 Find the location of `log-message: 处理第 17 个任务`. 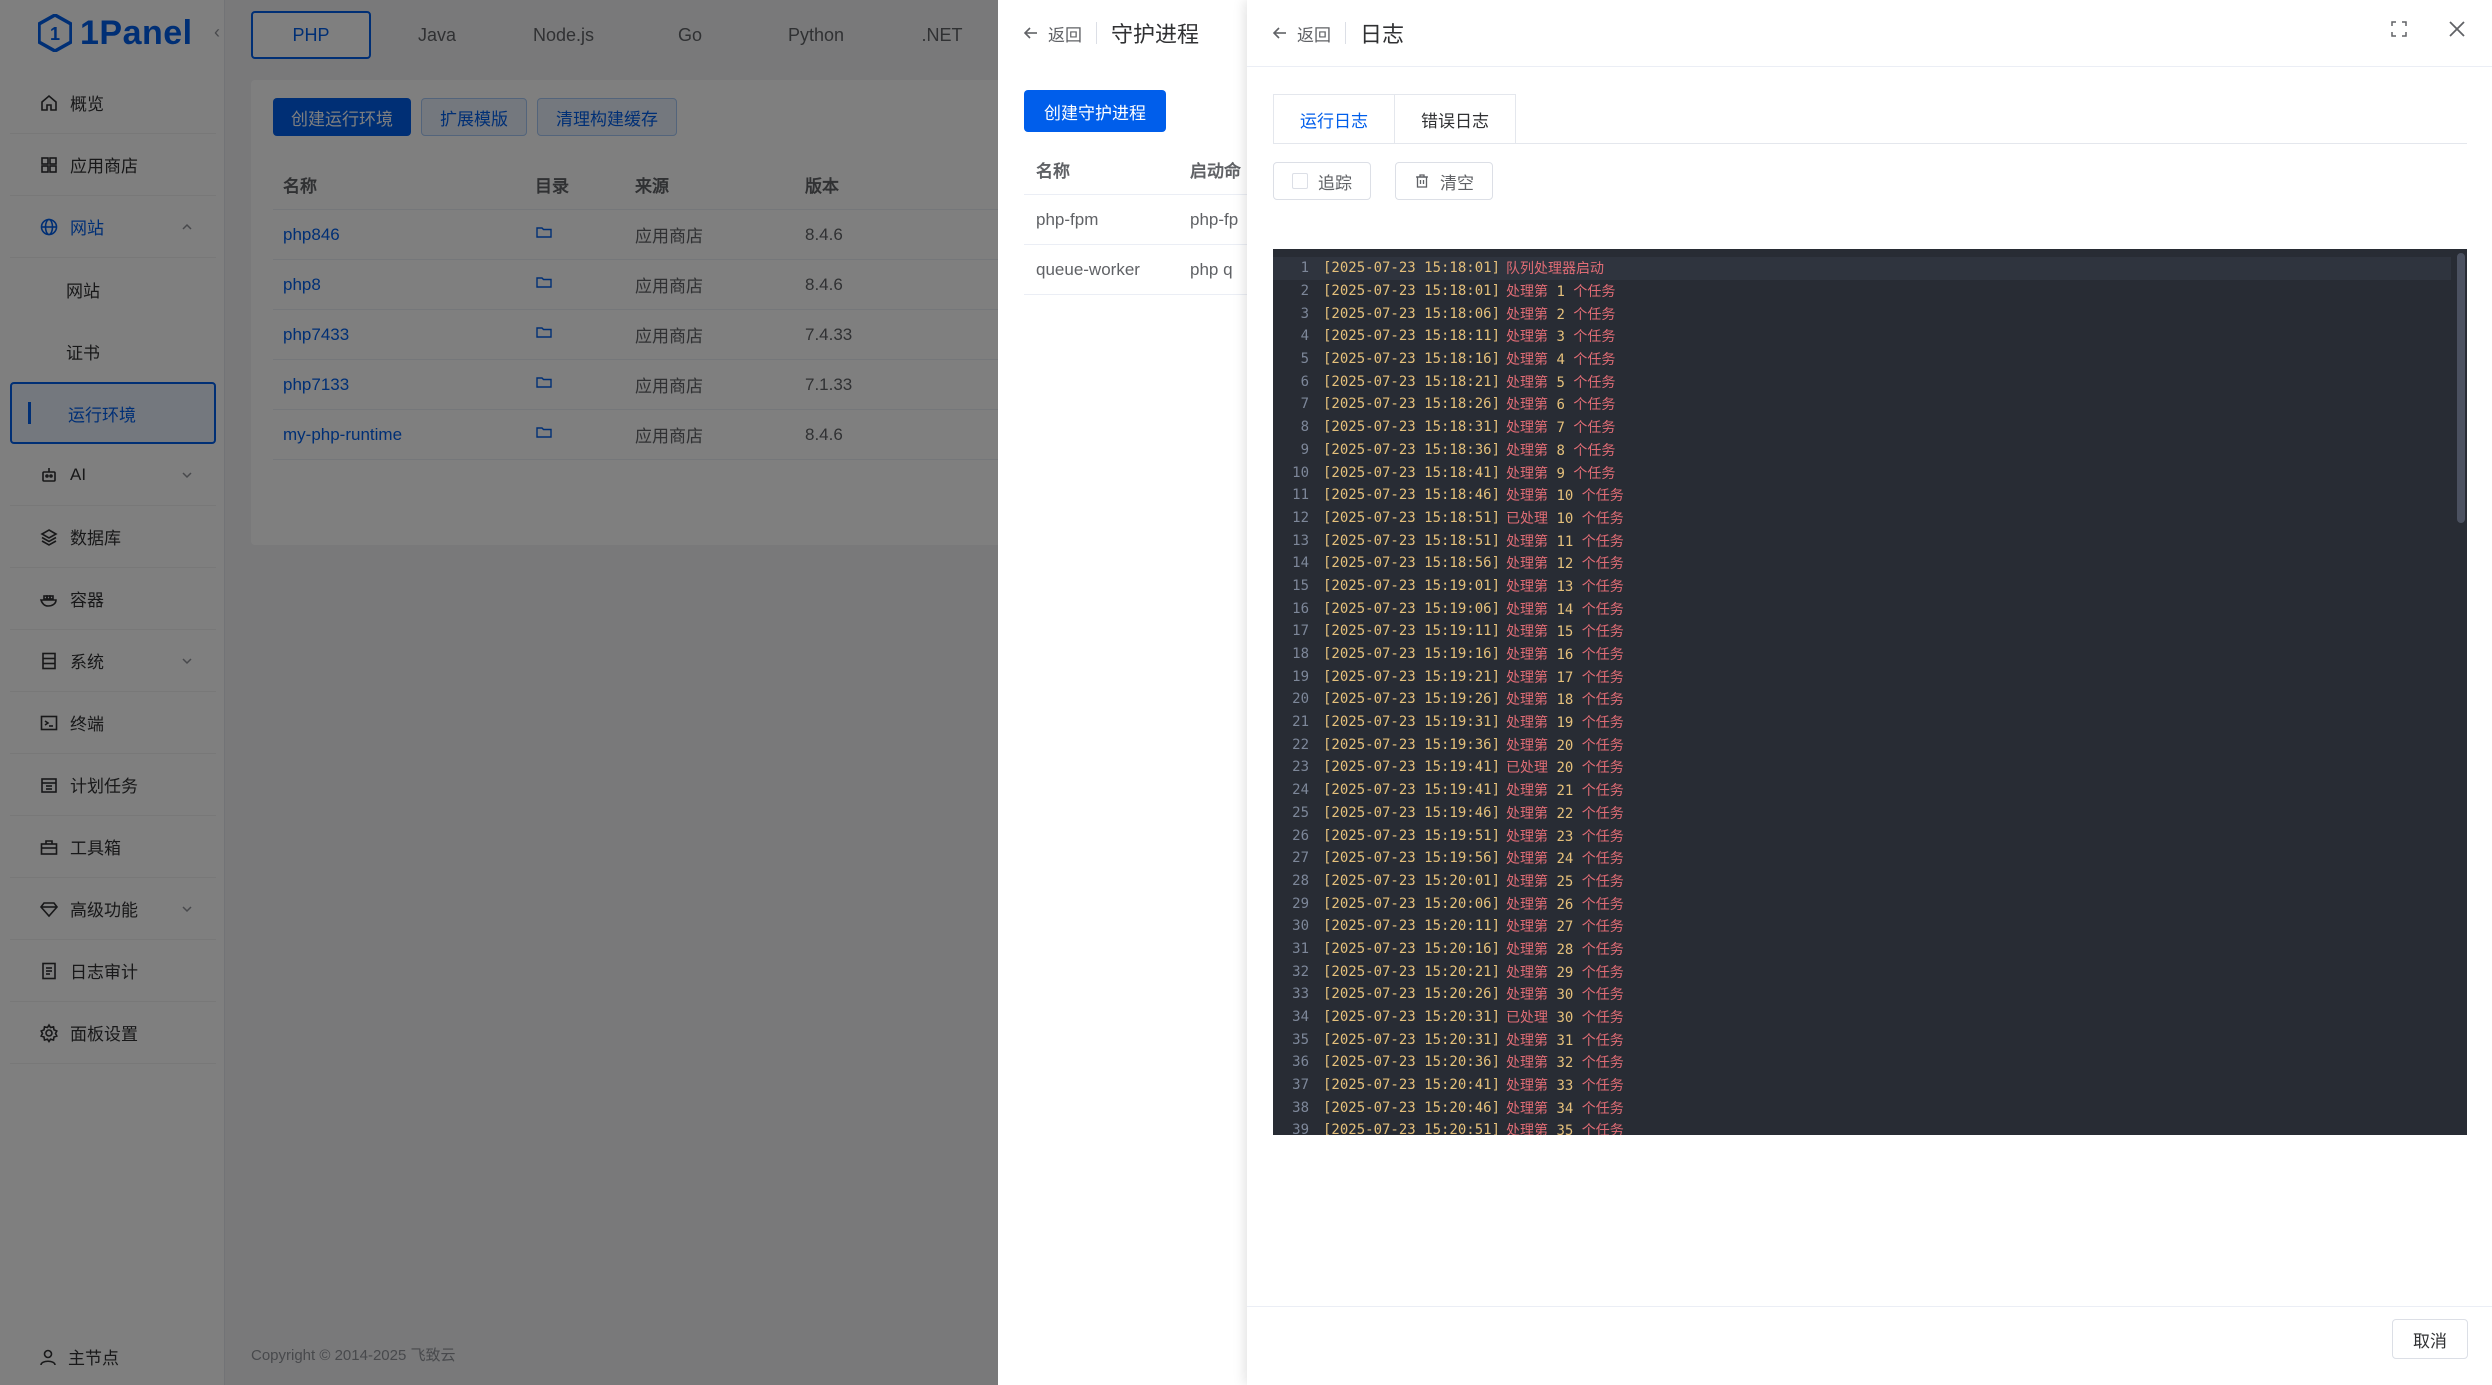

log-message: 处理第 17 个任务 is located at coordinates (1565, 677).